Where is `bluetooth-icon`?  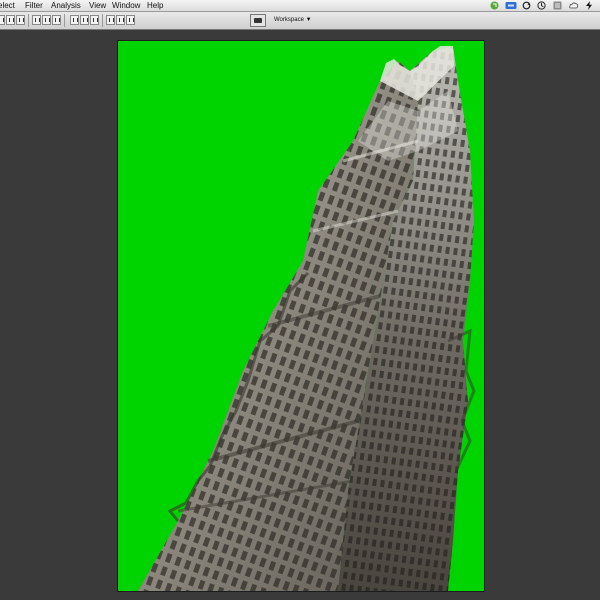
bluetooth-icon is located at coordinates (557, 5).